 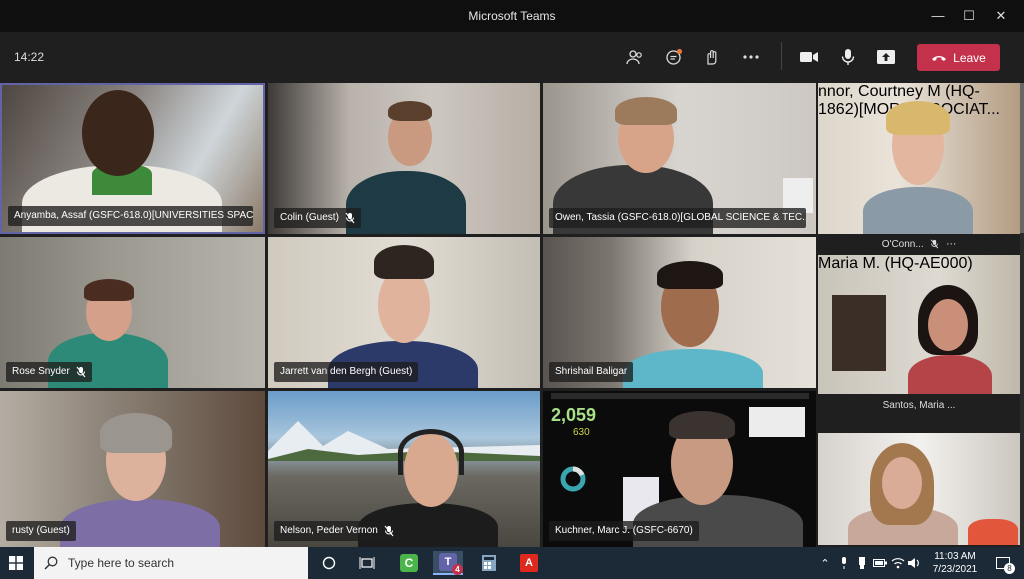 I want to click on video-tile: rusty (Guest), so click(x=132, y=469).